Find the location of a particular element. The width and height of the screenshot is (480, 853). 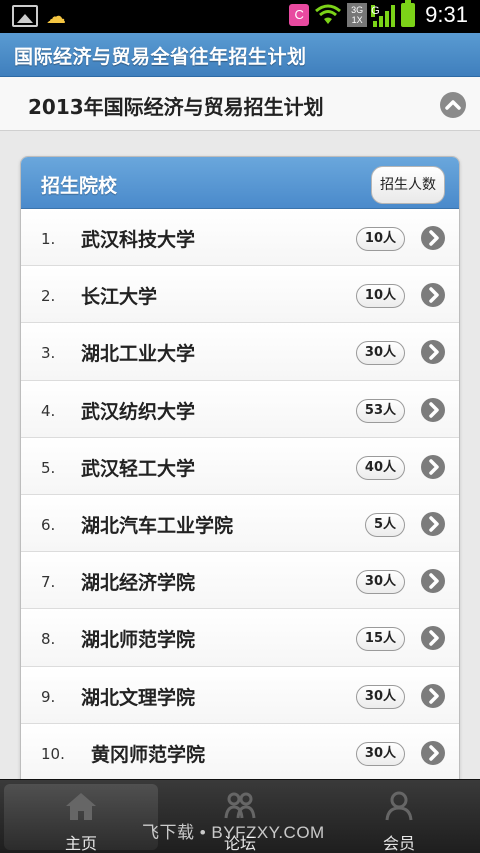

page-title: 国际经济与贸易全省往年招生计划 is located at coordinates (160, 57).